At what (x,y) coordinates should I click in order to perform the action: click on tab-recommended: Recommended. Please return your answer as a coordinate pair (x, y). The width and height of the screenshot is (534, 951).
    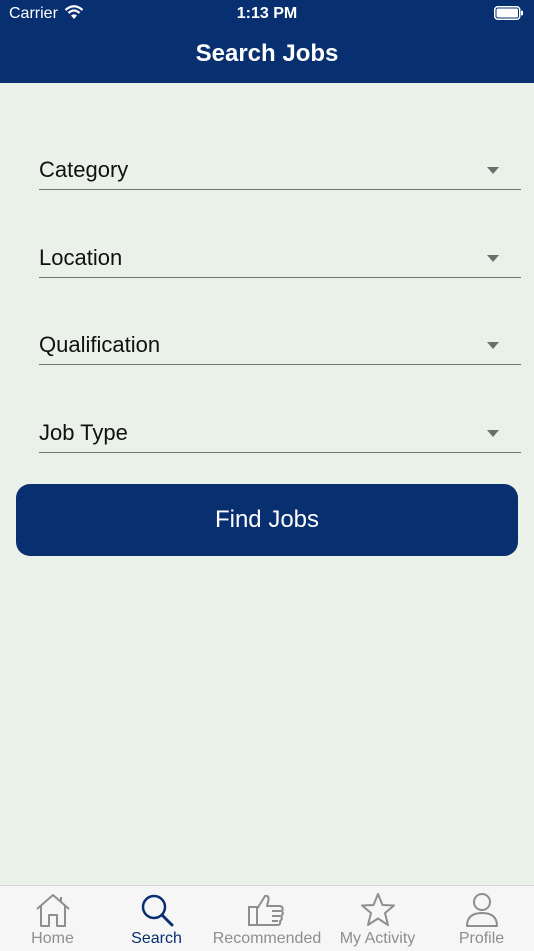
    Looking at the image, I should click on (267, 918).